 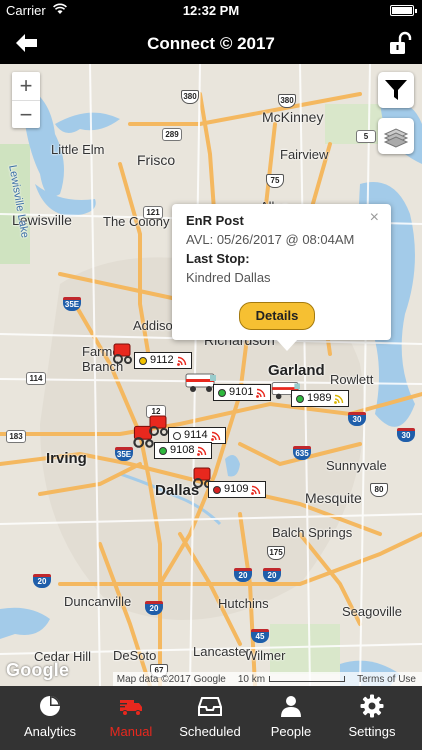 I want to click on unit-label: 9108, so click(x=183, y=450).